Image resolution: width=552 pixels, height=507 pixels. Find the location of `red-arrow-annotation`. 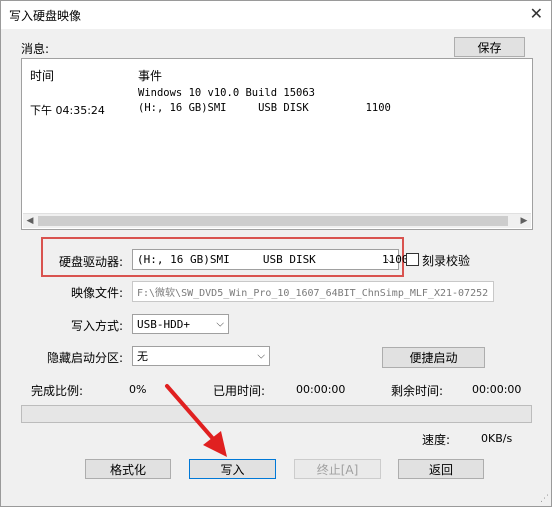

red-arrow-annotation is located at coordinates (196, 420).